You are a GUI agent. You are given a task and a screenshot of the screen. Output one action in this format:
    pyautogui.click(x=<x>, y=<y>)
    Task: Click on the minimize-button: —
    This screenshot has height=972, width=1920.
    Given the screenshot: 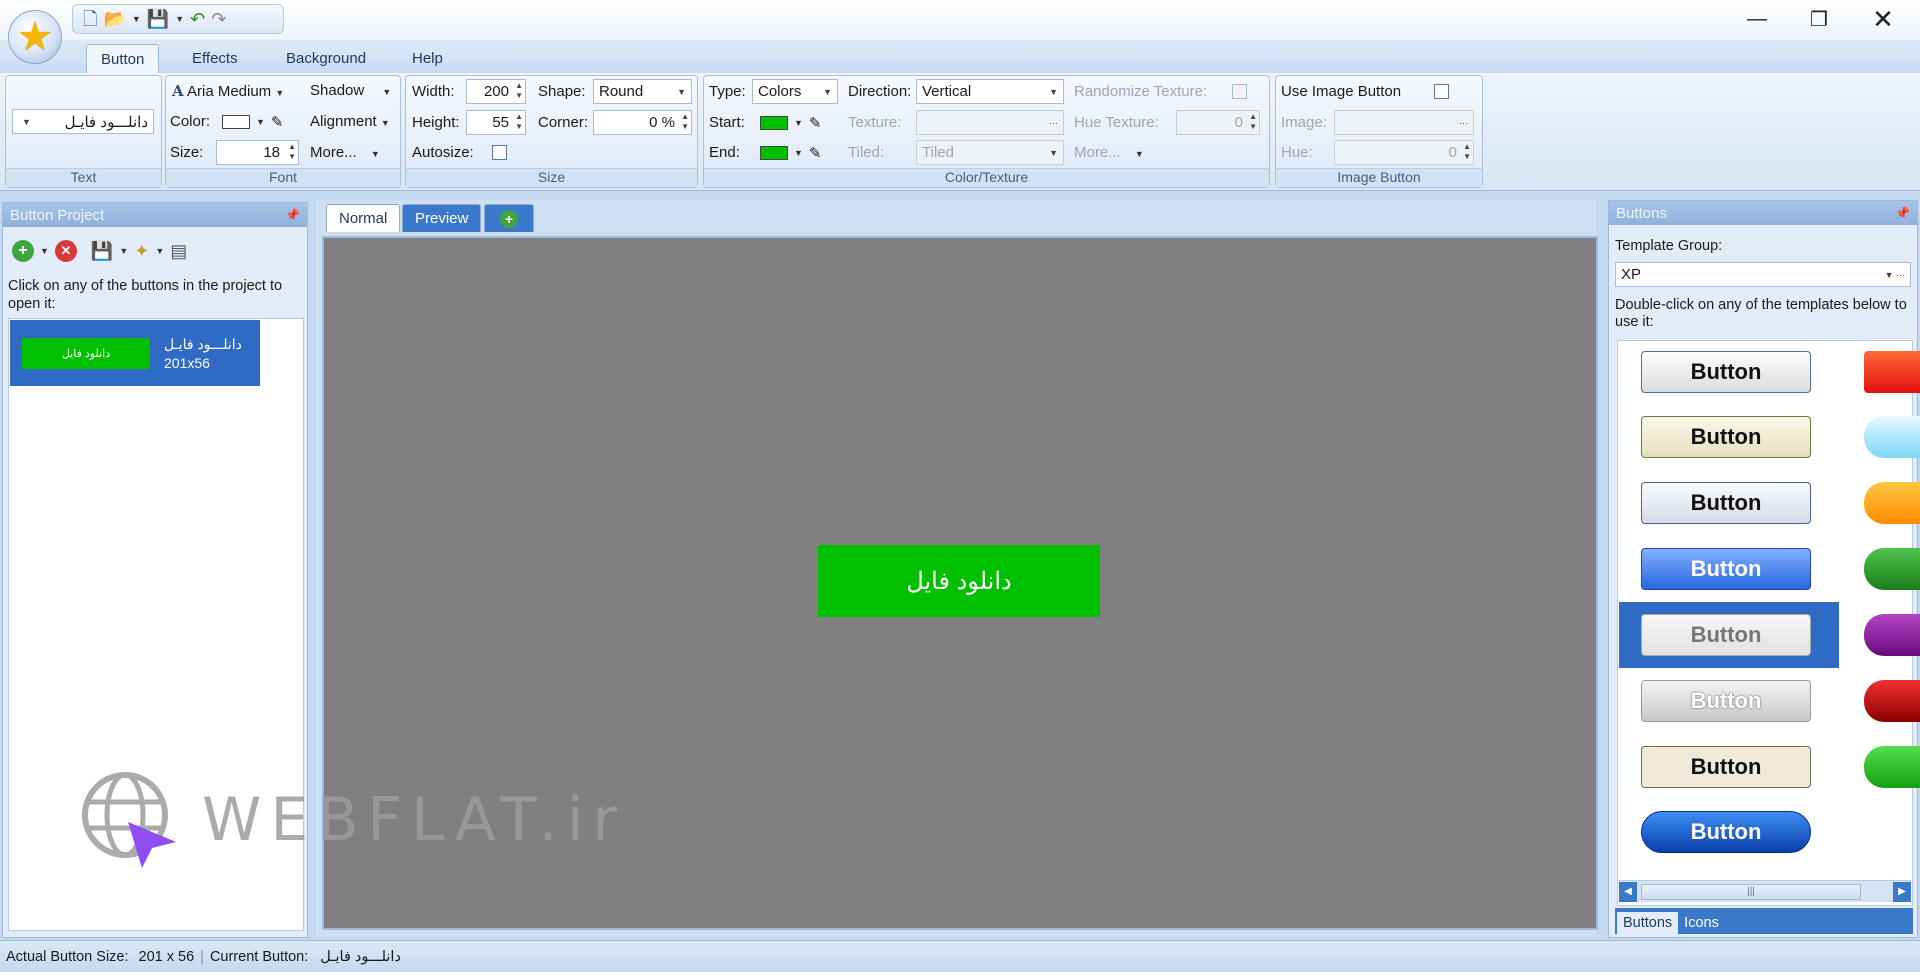 What is the action you would take?
    pyautogui.click(x=1757, y=19)
    